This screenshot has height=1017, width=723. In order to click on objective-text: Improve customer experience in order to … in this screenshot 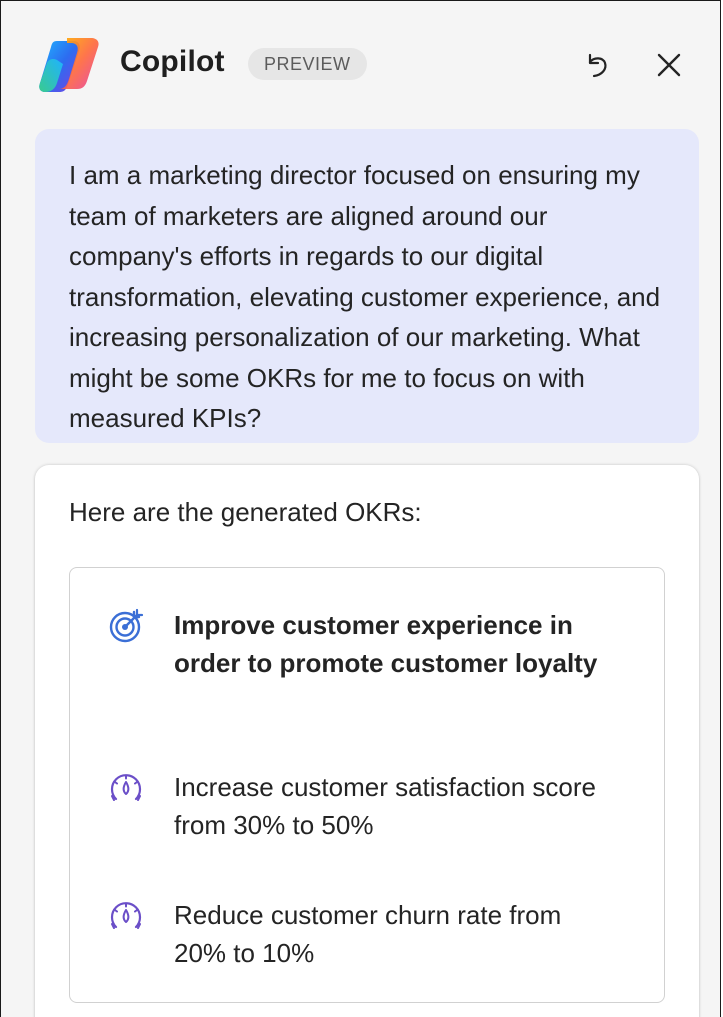, I will do `click(386, 644)`.